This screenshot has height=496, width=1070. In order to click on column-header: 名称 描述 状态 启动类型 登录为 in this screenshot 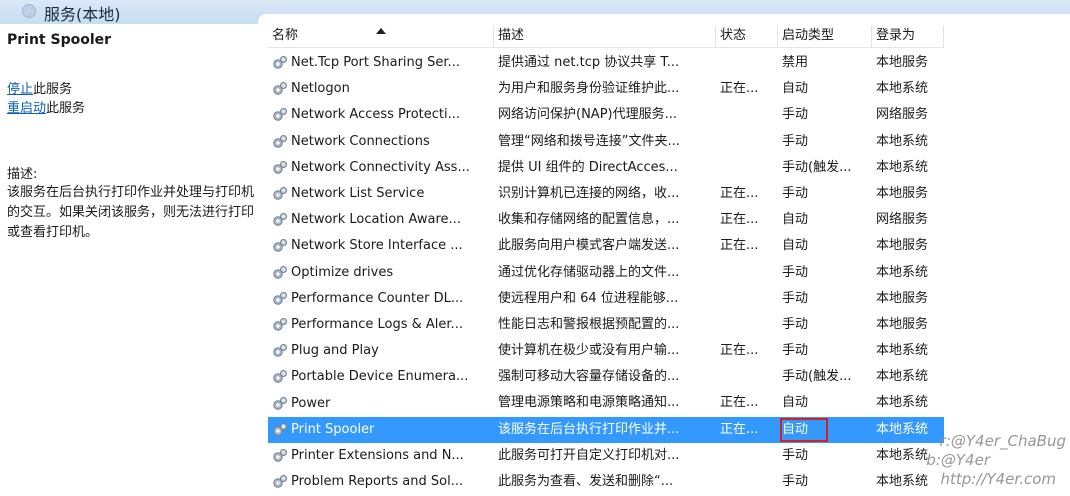, I will do `click(606, 37)`.